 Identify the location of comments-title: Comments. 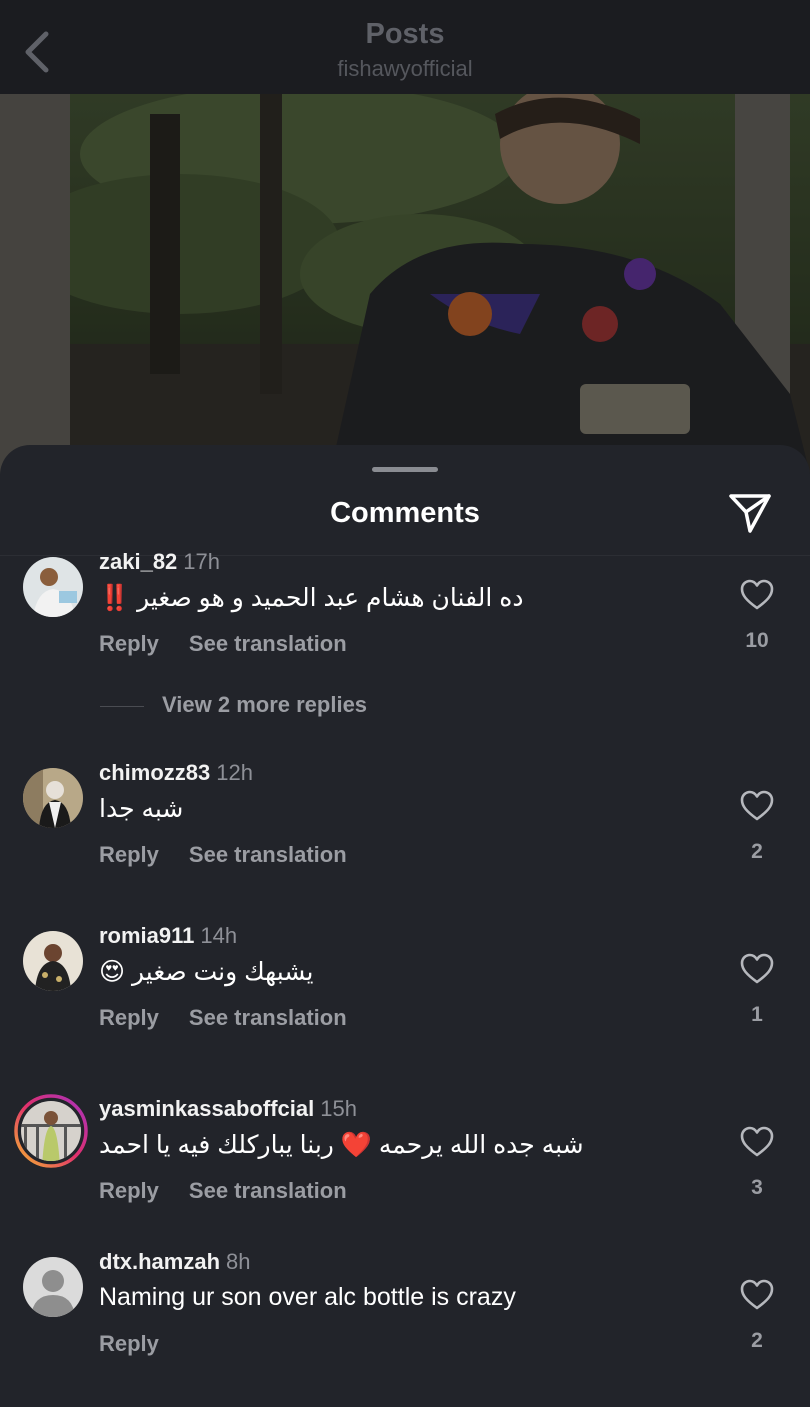
(405, 513).